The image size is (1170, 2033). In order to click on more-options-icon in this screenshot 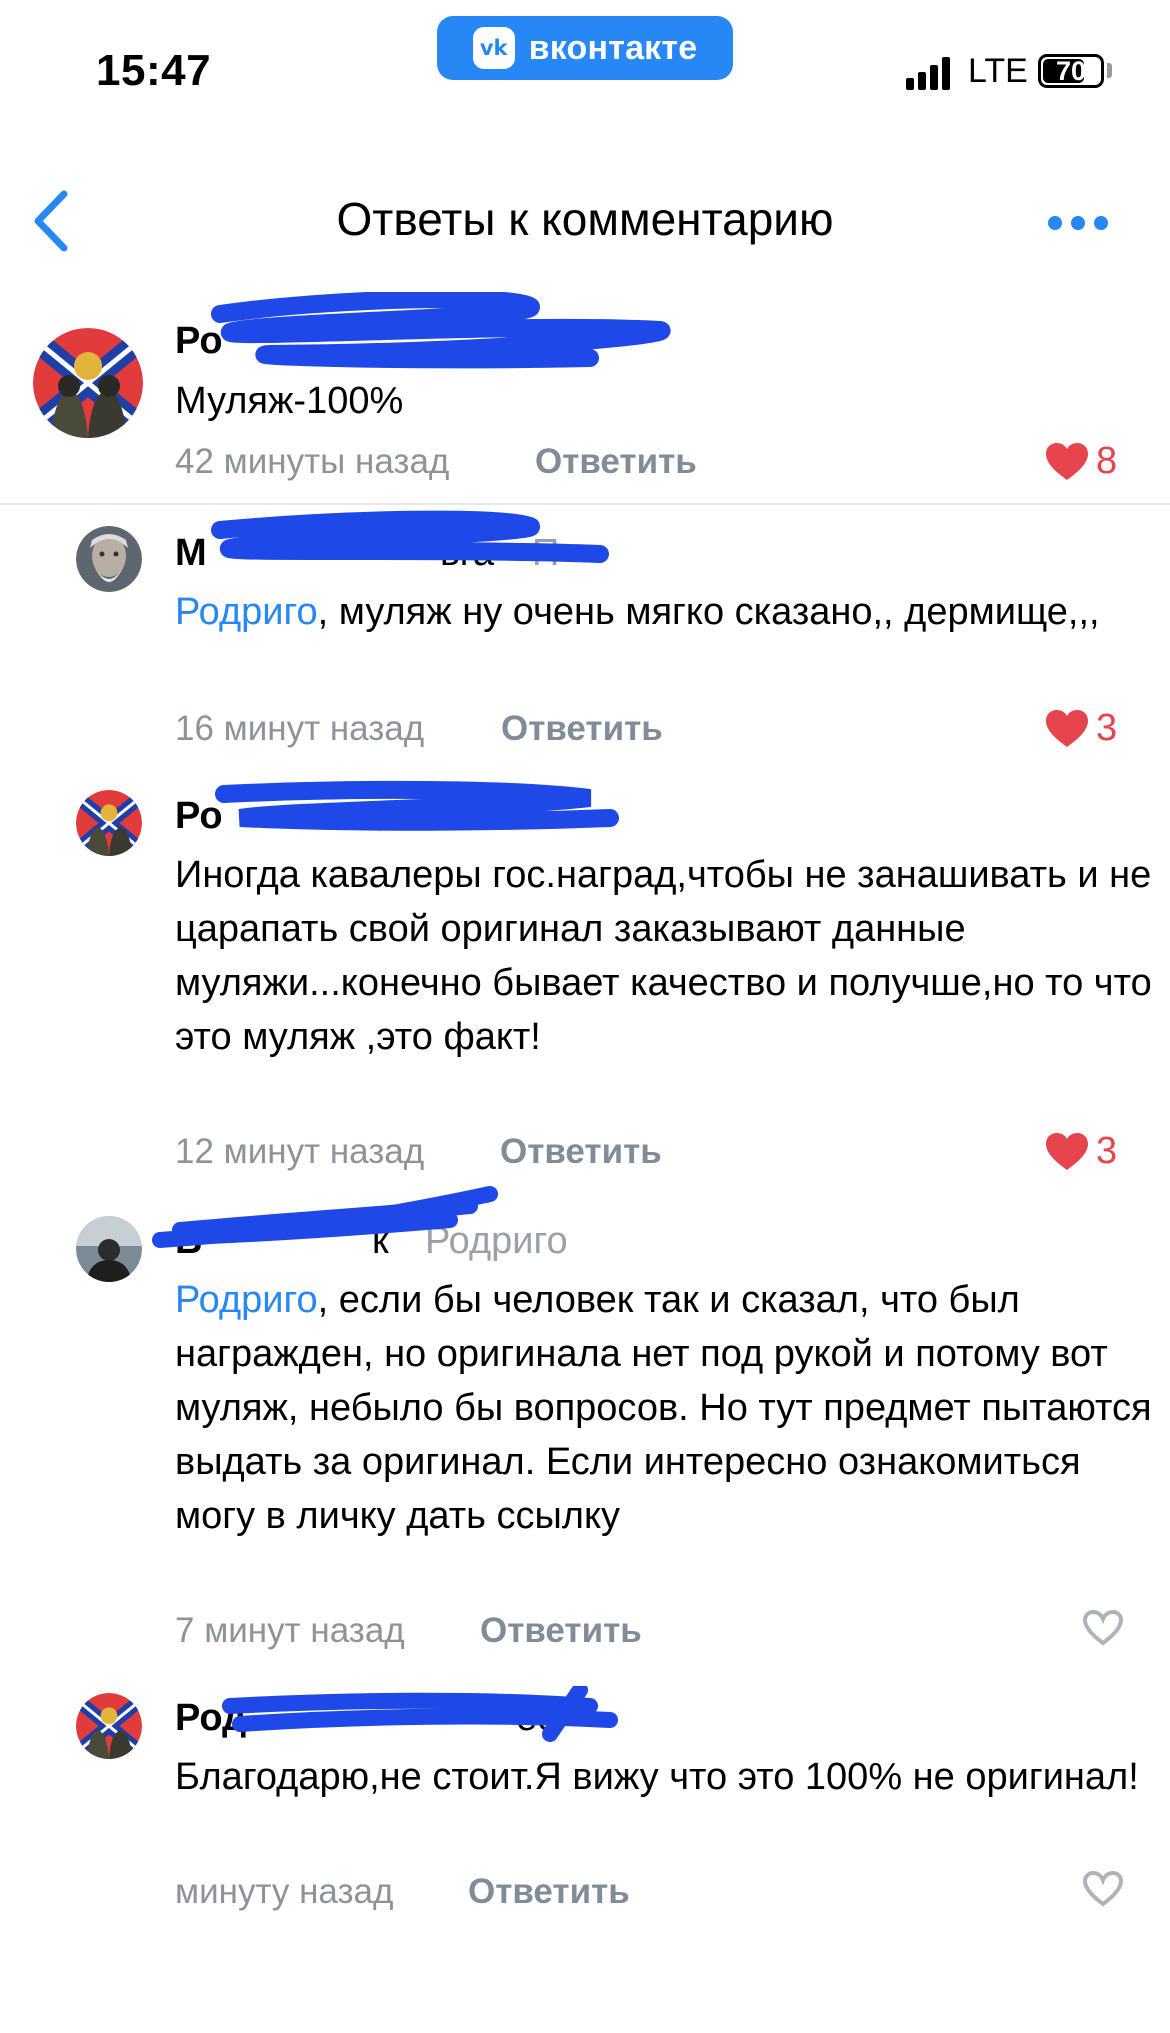, I will do `click(1078, 223)`.